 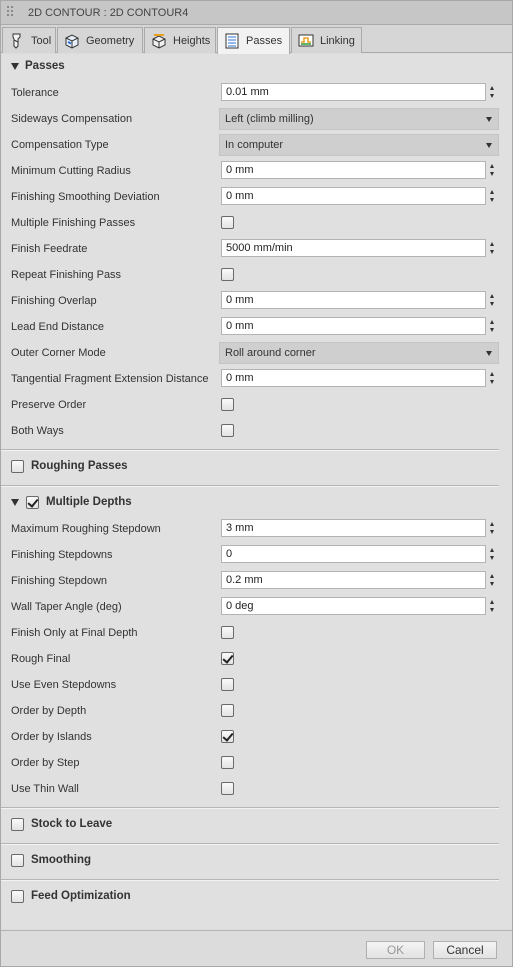 I want to click on tab-geometry: Geometry, so click(x=100, y=40).